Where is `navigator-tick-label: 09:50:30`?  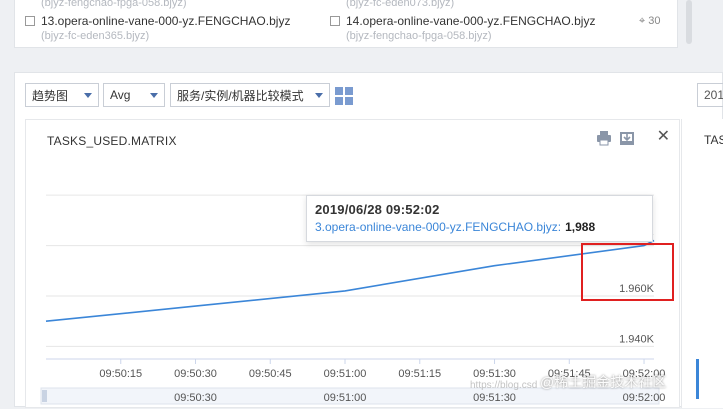
navigator-tick-label: 09:50:30 is located at coordinates (195, 398).